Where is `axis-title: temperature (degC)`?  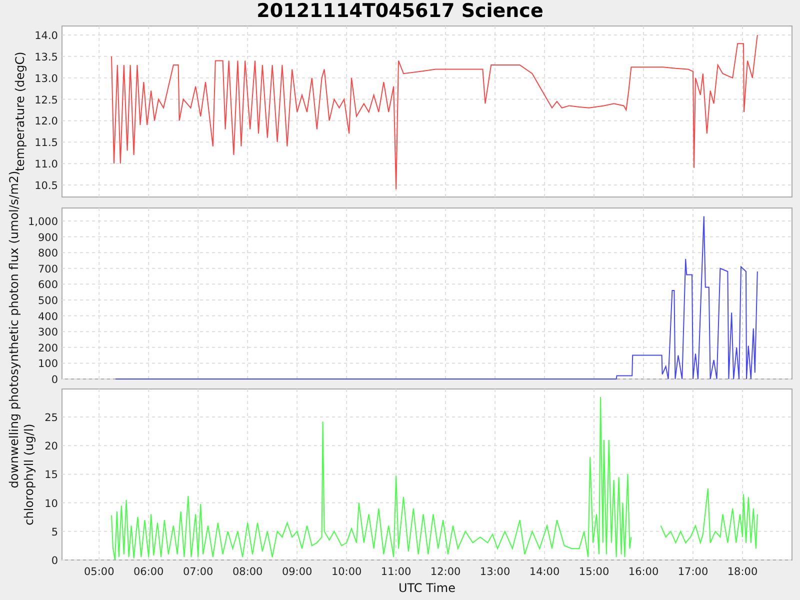
axis-title: temperature (degC) is located at coordinates (20, 112).